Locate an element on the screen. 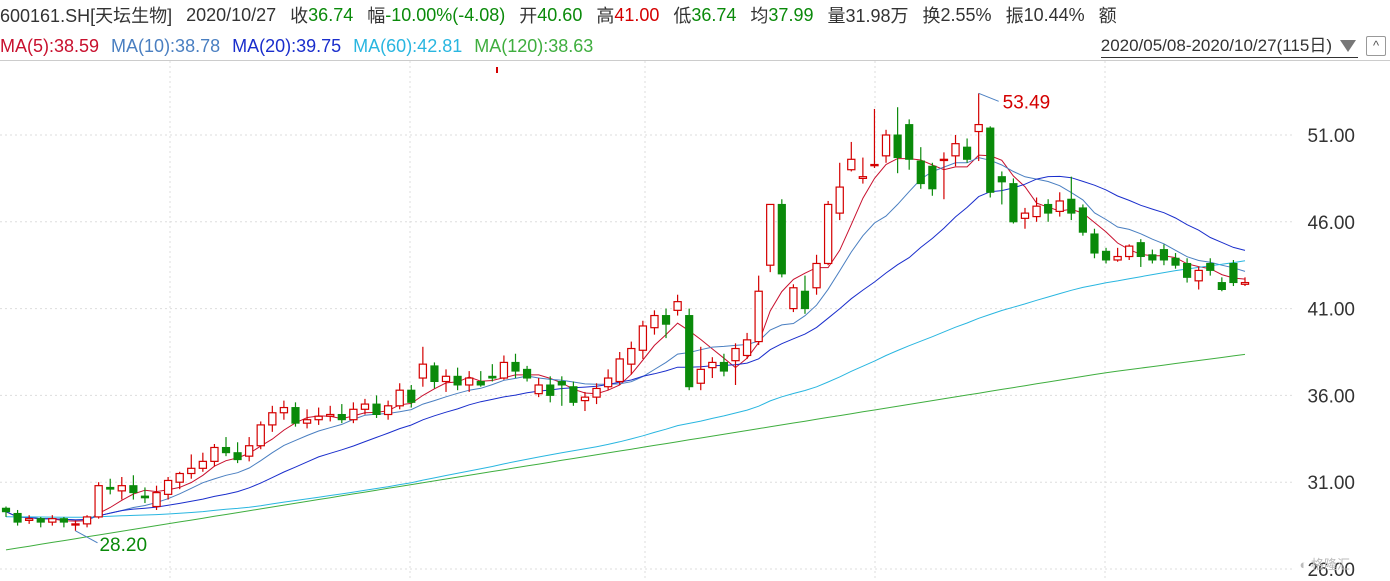  dropdown-triangle-icon is located at coordinates (1348, 46).